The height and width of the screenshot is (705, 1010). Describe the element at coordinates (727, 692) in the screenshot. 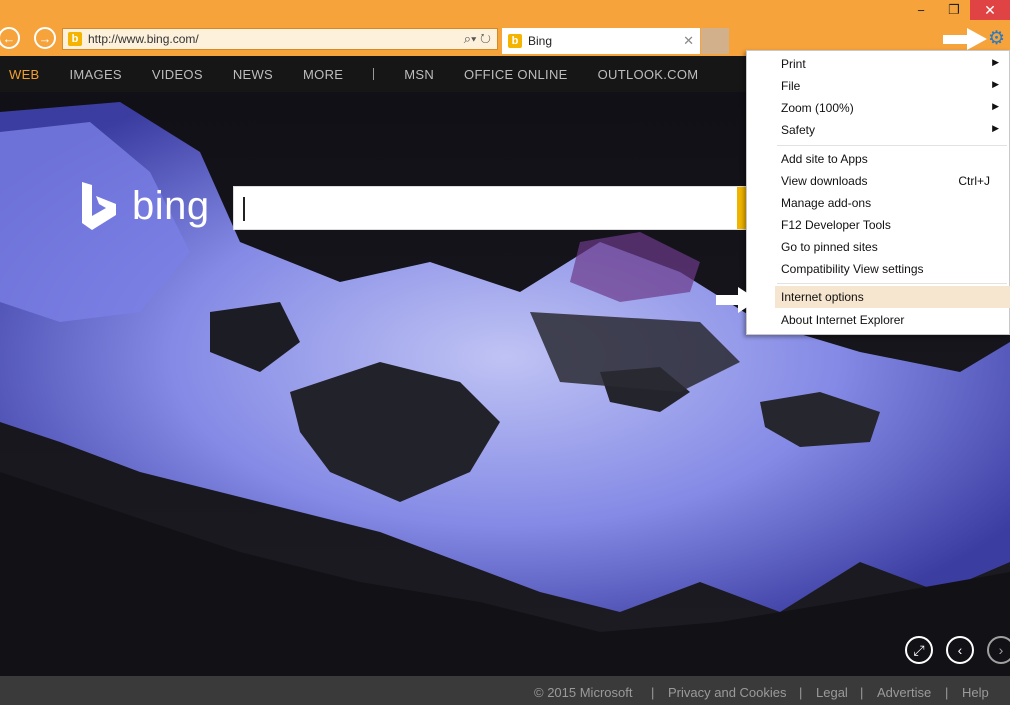

I see `footer-link-privacy: Privacy and Cookies` at that location.